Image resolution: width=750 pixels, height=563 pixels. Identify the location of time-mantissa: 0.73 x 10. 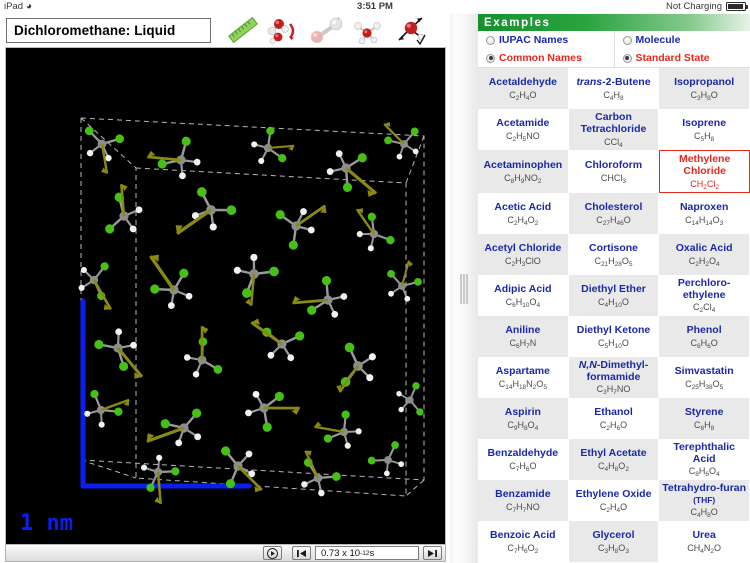
(341, 553).